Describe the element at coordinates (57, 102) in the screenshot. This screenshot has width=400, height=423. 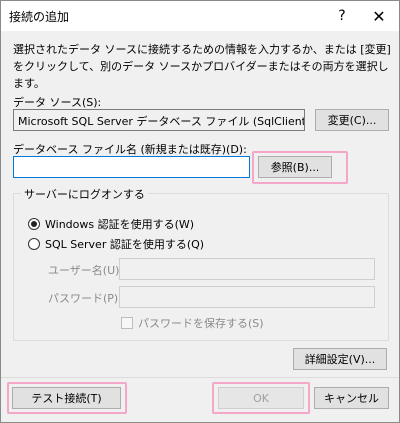
I see `data-source-label: データ ソース(S):` at that location.